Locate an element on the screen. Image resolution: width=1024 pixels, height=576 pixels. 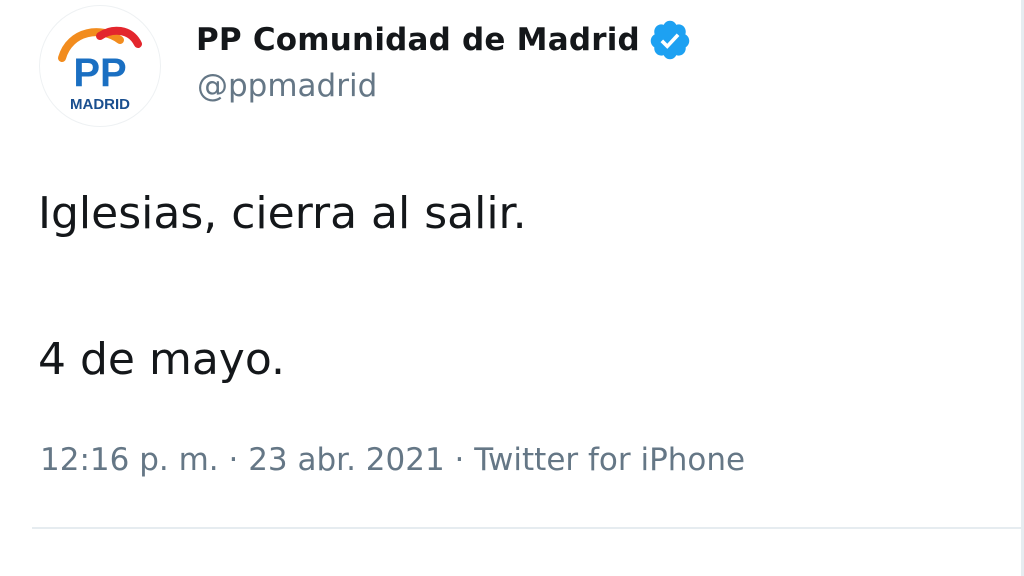
user-handle: @ppmadrid is located at coordinates (287, 86).